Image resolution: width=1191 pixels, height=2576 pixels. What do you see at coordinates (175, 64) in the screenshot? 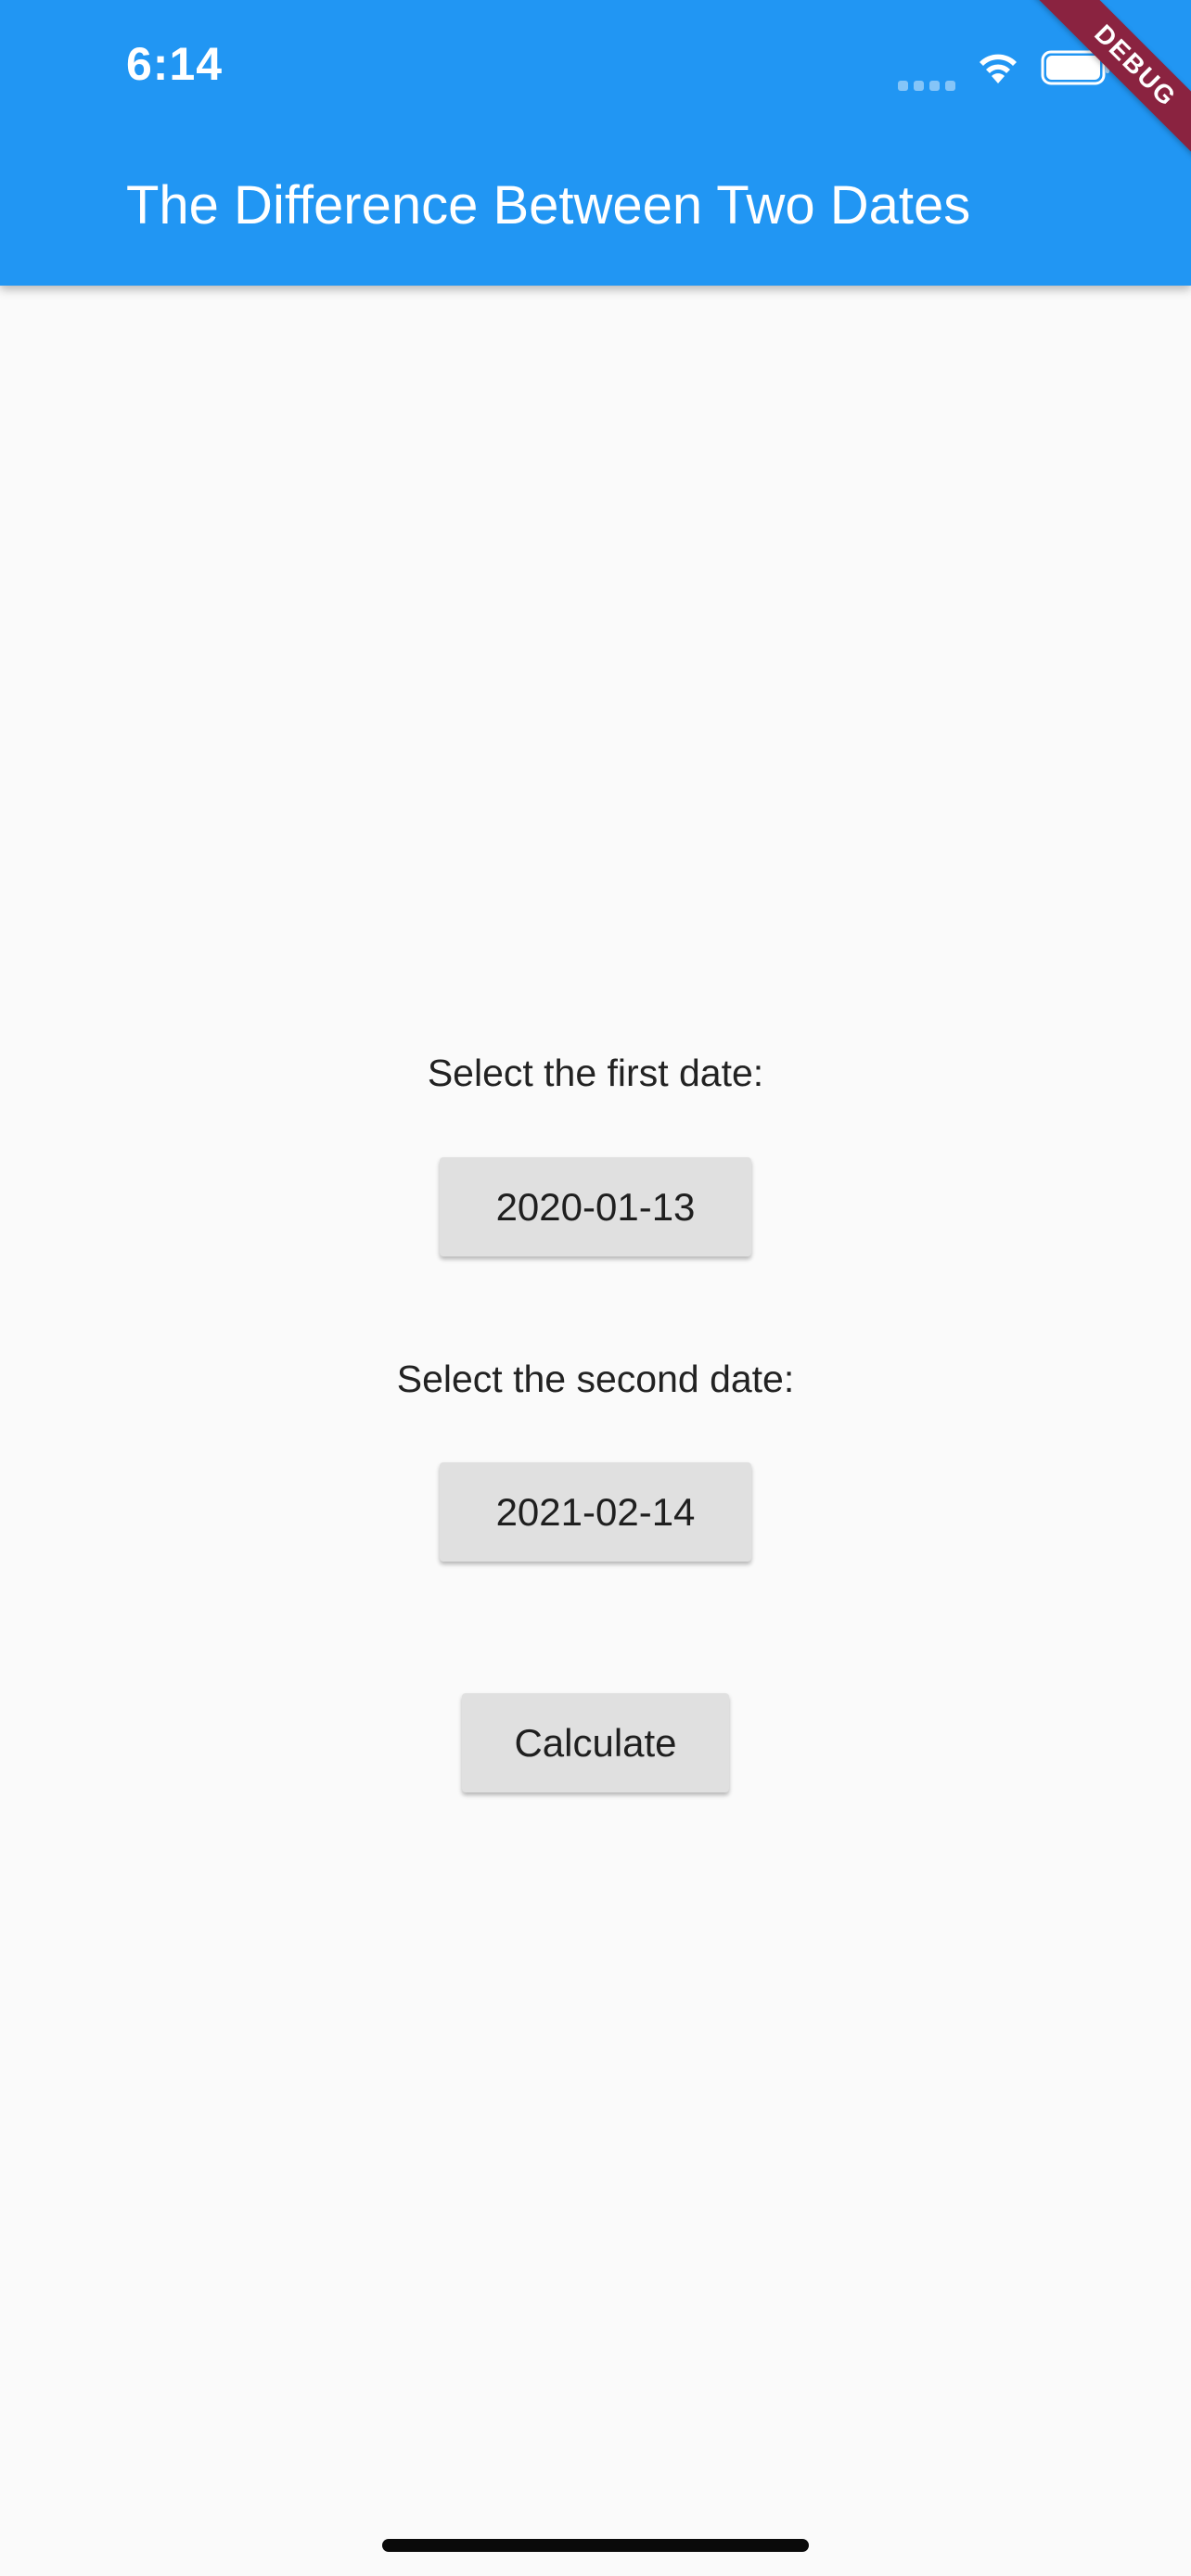
I see `status-time: 6:14` at bounding box center [175, 64].